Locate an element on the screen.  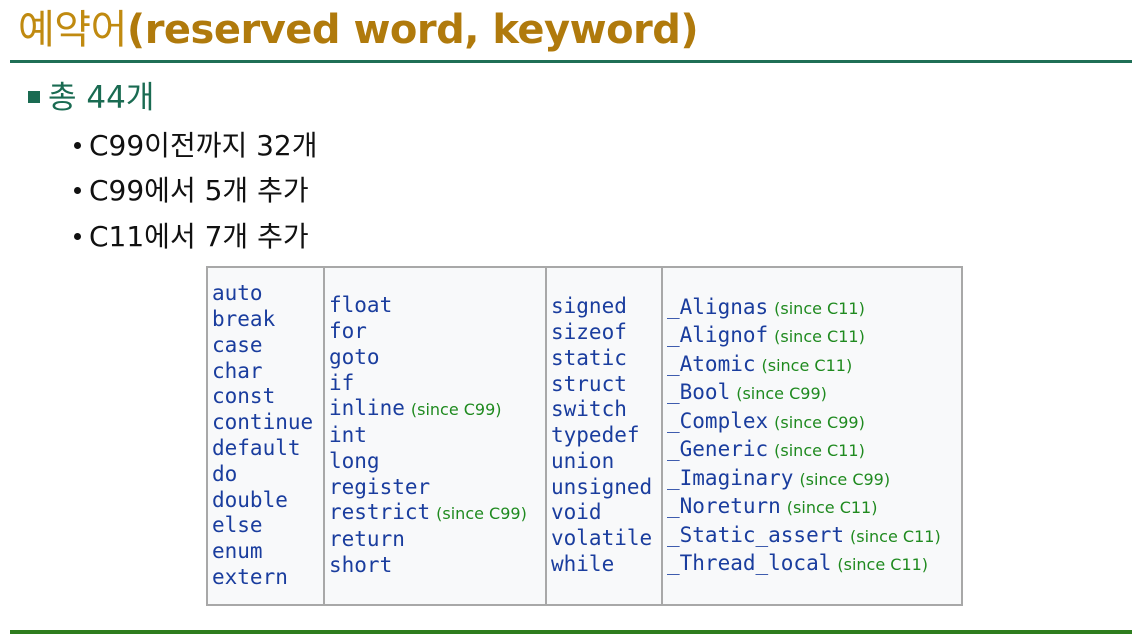
sub-bullet-text: C11에서 7개 추가 is located at coordinates (199, 236).